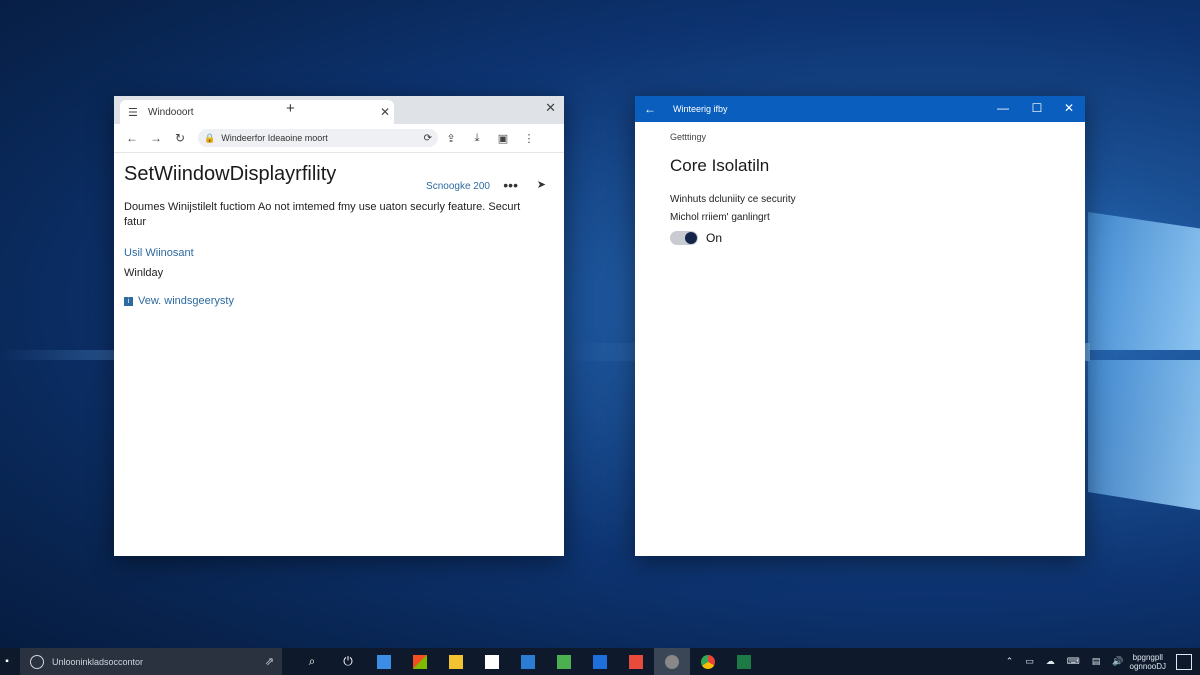 Image resolution: width=1200 pixels, height=675 pixels. What do you see at coordinates (290, 108) in the screenshot?
I see `new-tab-button: +` at bounding box center [290, 108].